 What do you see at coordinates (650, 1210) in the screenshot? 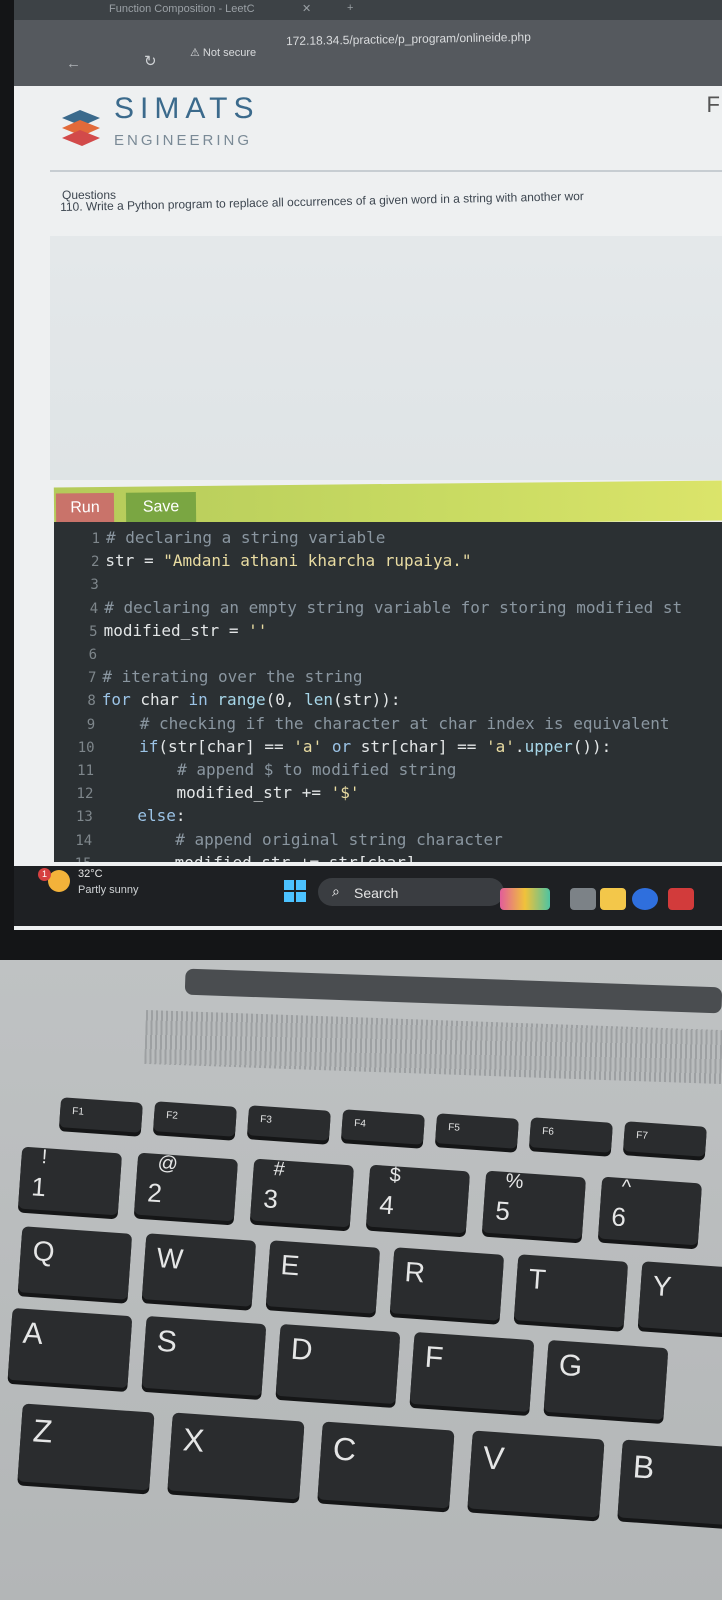
I see `number-key-6: 6 ^` at bounding box center [650, 1210].